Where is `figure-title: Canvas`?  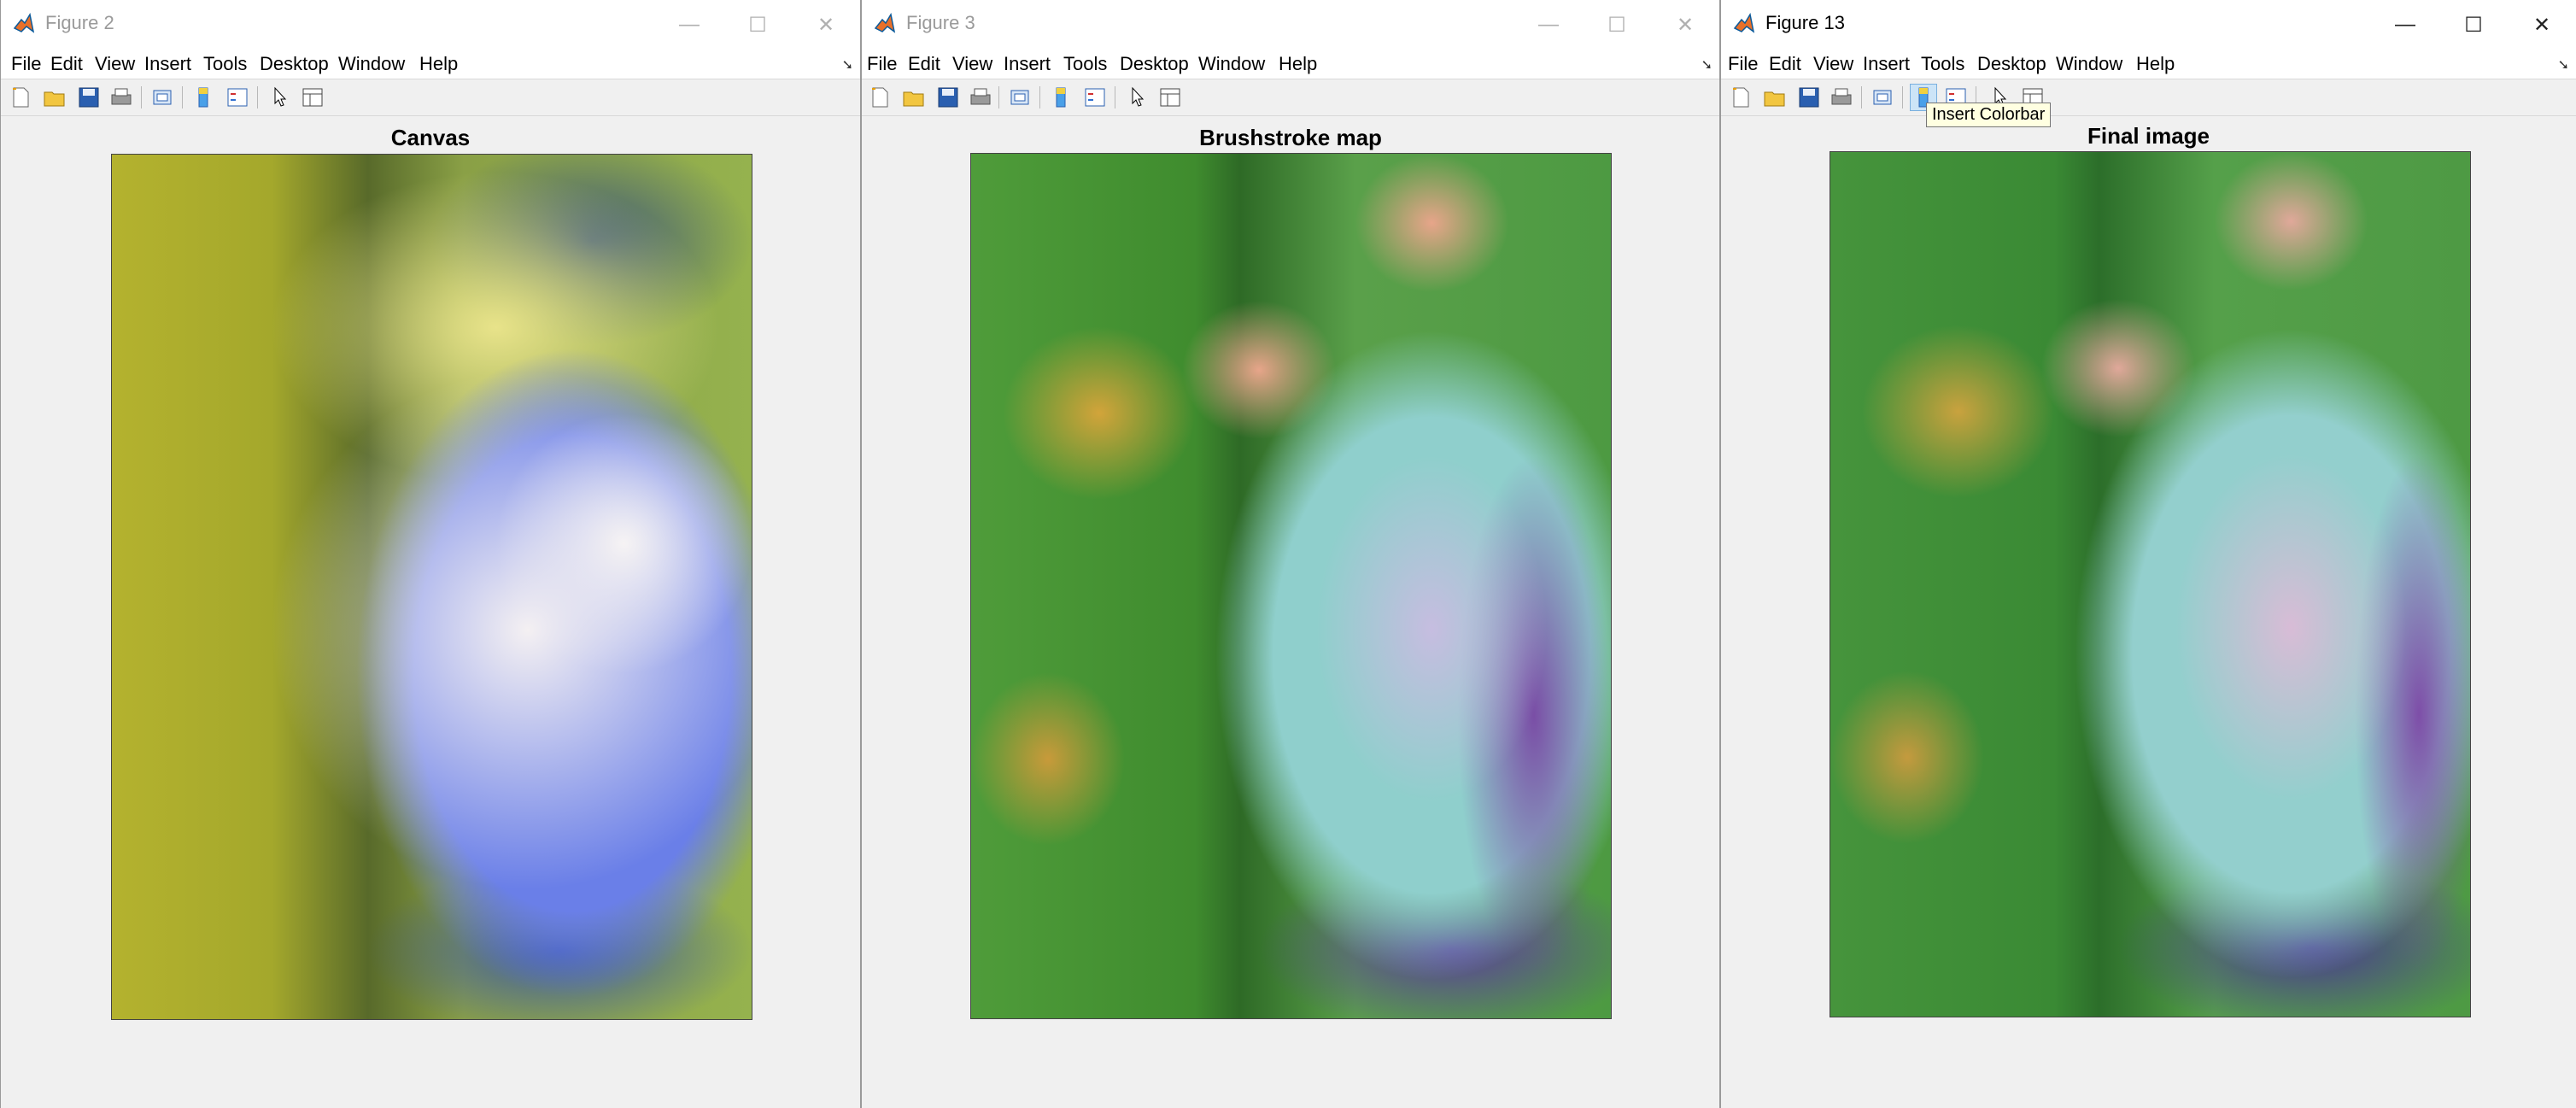
figure-title: Canvas is located at coordinates (430, 137).